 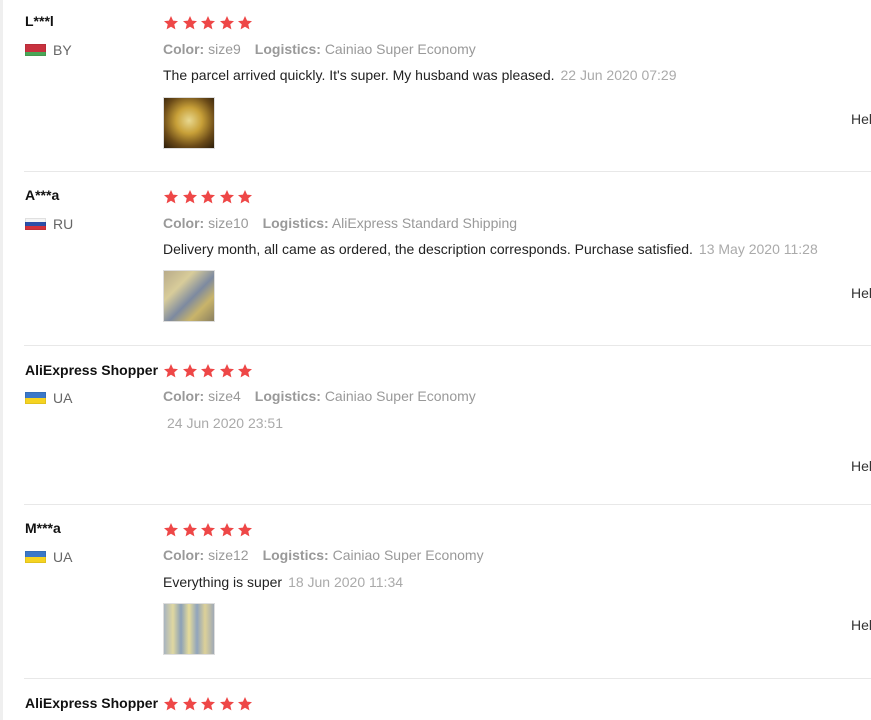 I want to click on reviewer-country: BY, so click(x=48, y=50).